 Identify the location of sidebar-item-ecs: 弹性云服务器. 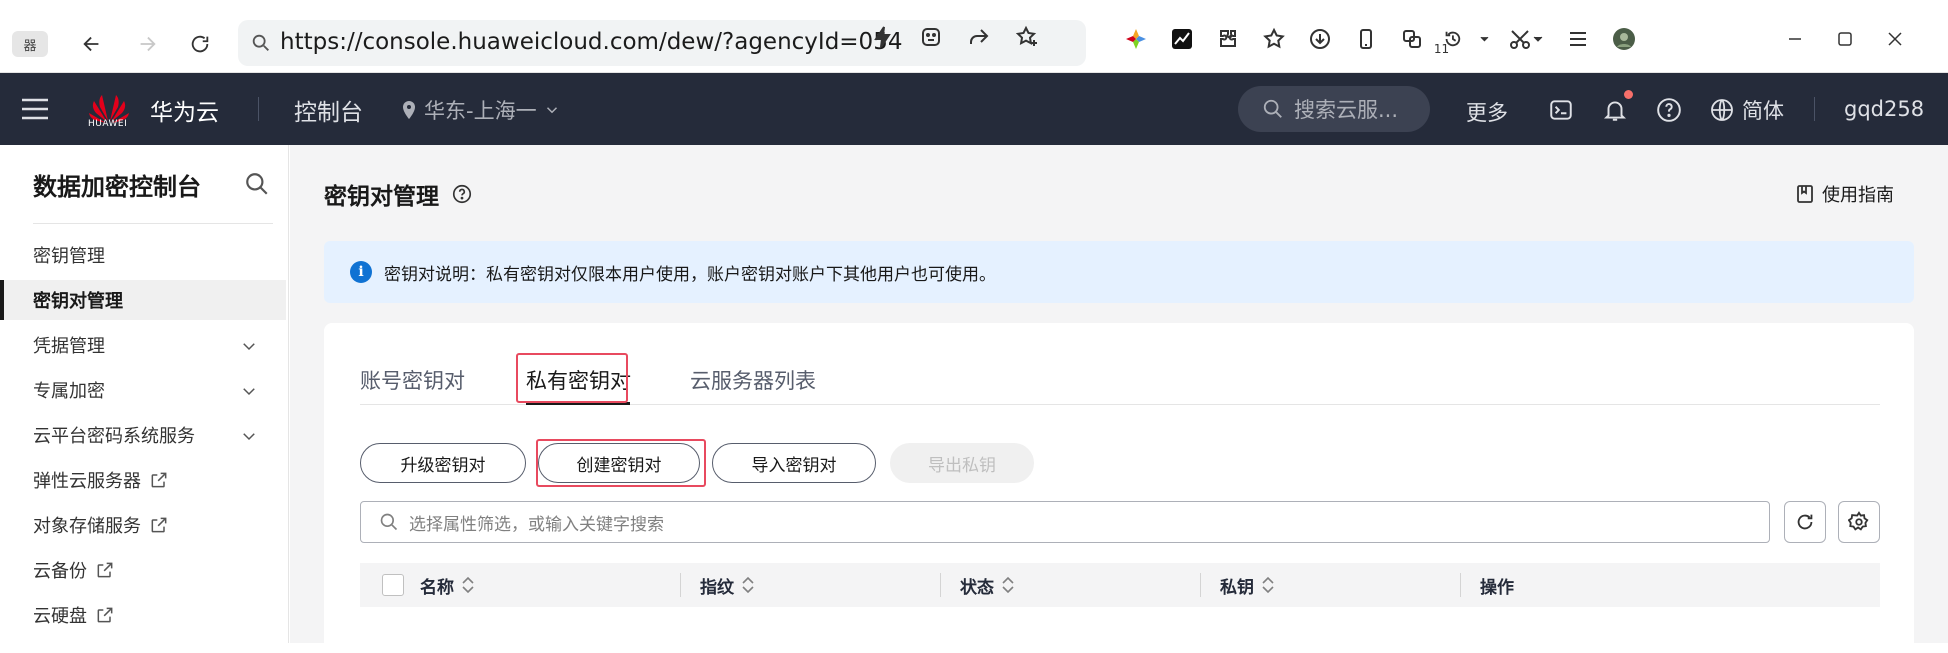
(143, 480).